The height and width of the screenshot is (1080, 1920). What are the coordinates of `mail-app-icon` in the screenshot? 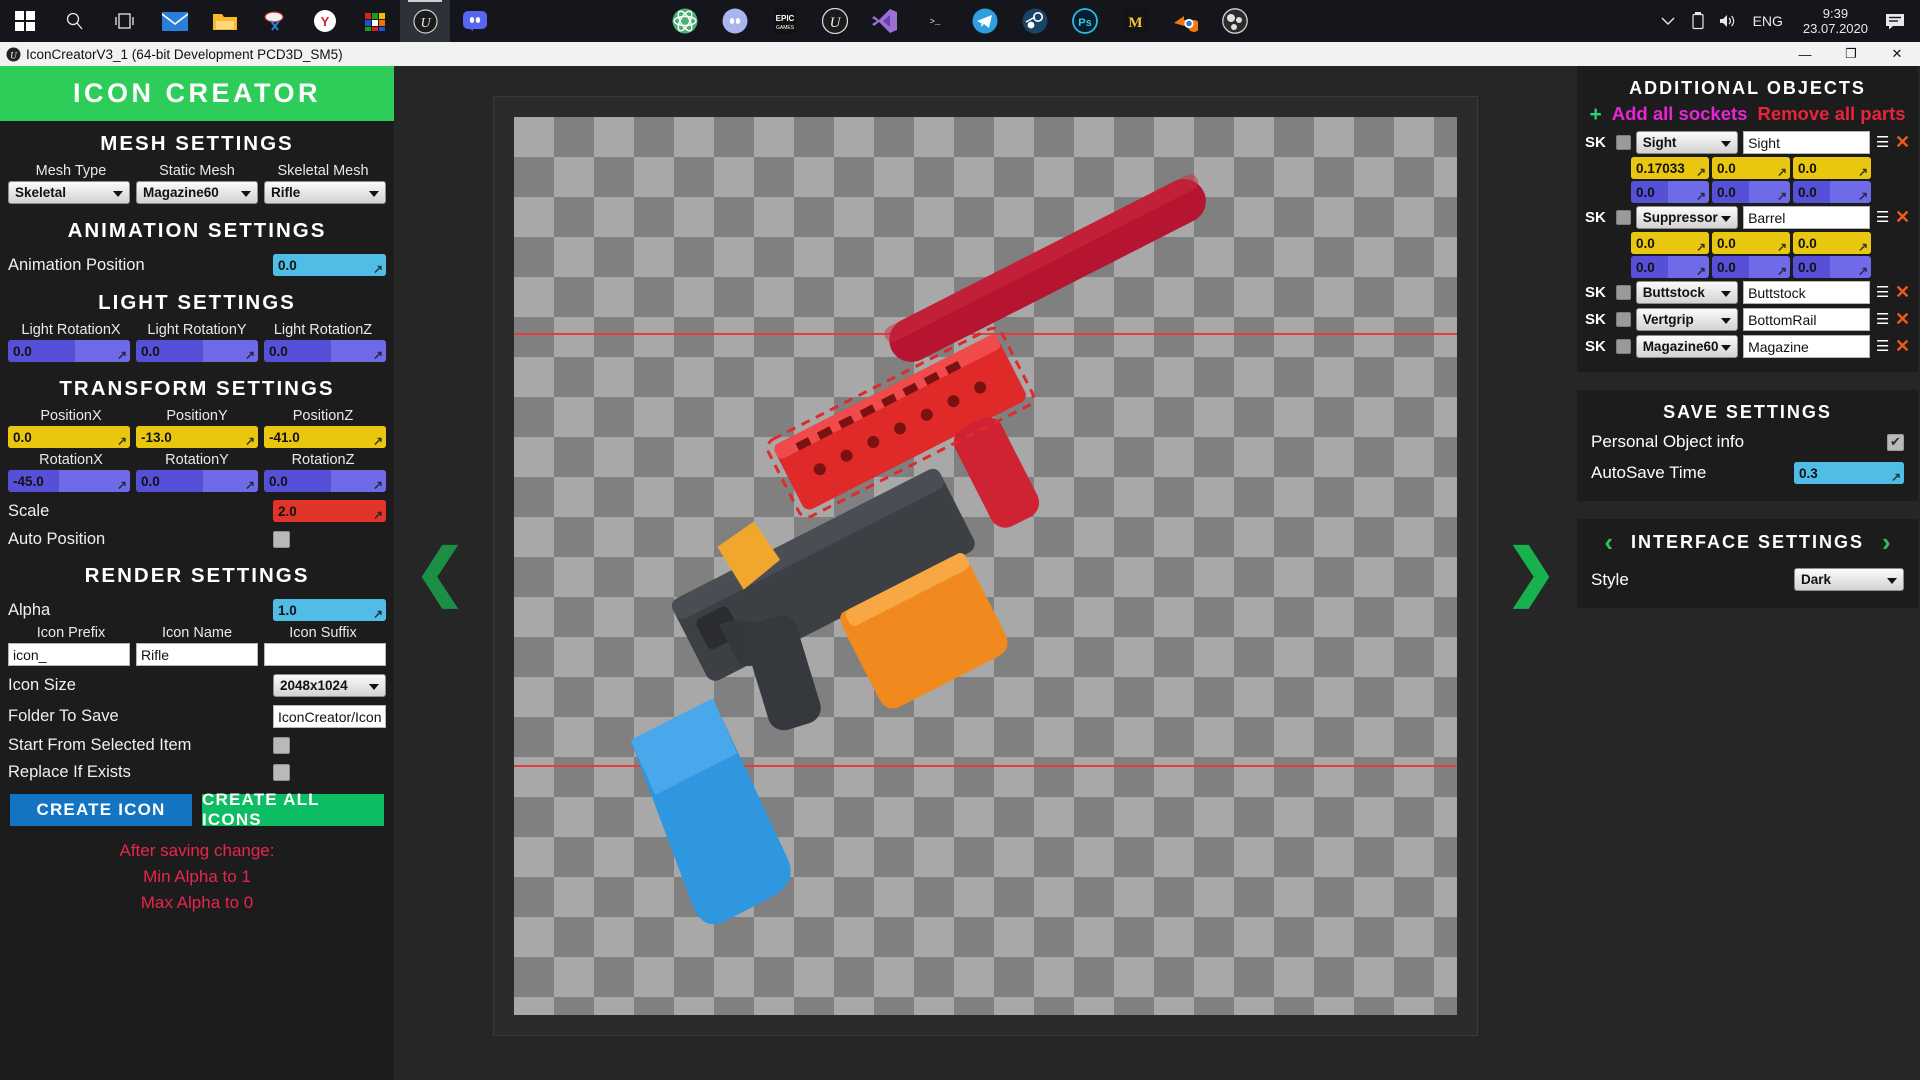 It's located at (175, 21).